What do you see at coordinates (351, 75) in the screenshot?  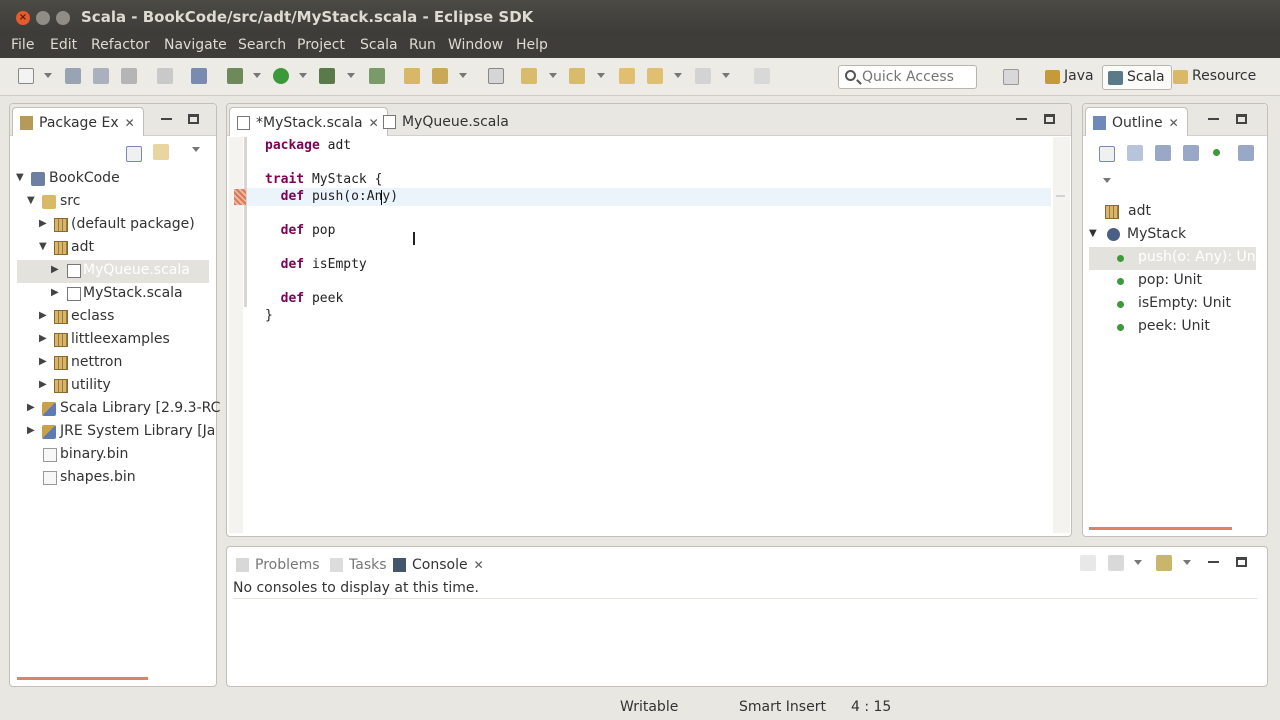 I see `external-tools-dropdown-icon` at bounding box center [351, 75].